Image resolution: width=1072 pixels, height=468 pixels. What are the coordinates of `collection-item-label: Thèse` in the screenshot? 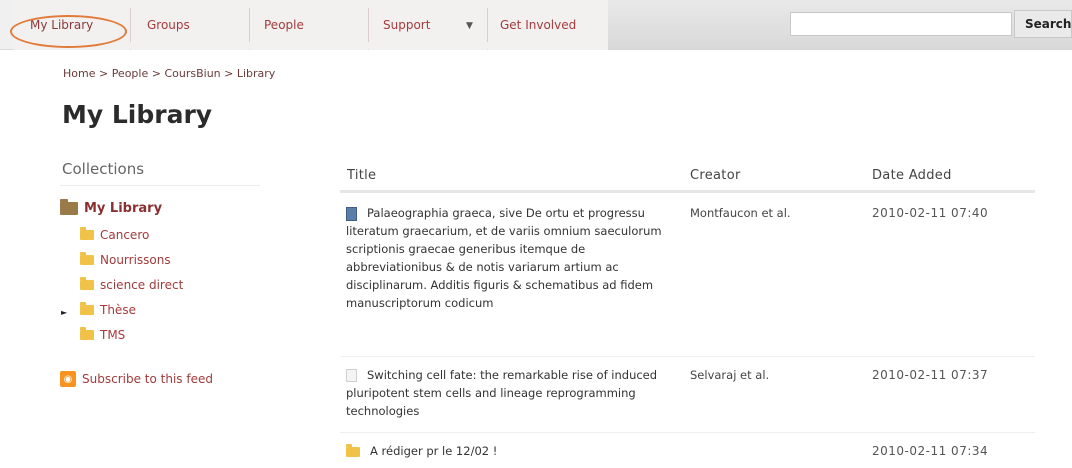 It's located at (118, 310).